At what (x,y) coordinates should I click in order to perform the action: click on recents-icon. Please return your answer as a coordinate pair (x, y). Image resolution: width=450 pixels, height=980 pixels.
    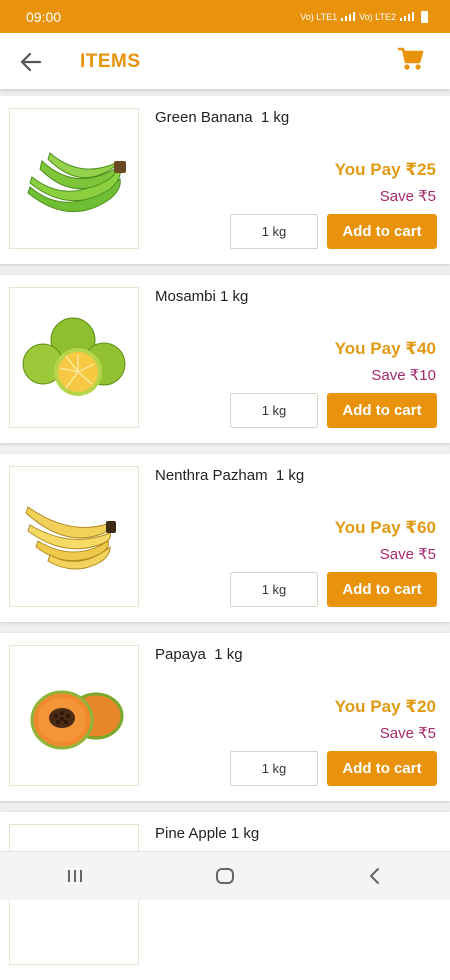
    Looking at the image, I should click on (75, 876).